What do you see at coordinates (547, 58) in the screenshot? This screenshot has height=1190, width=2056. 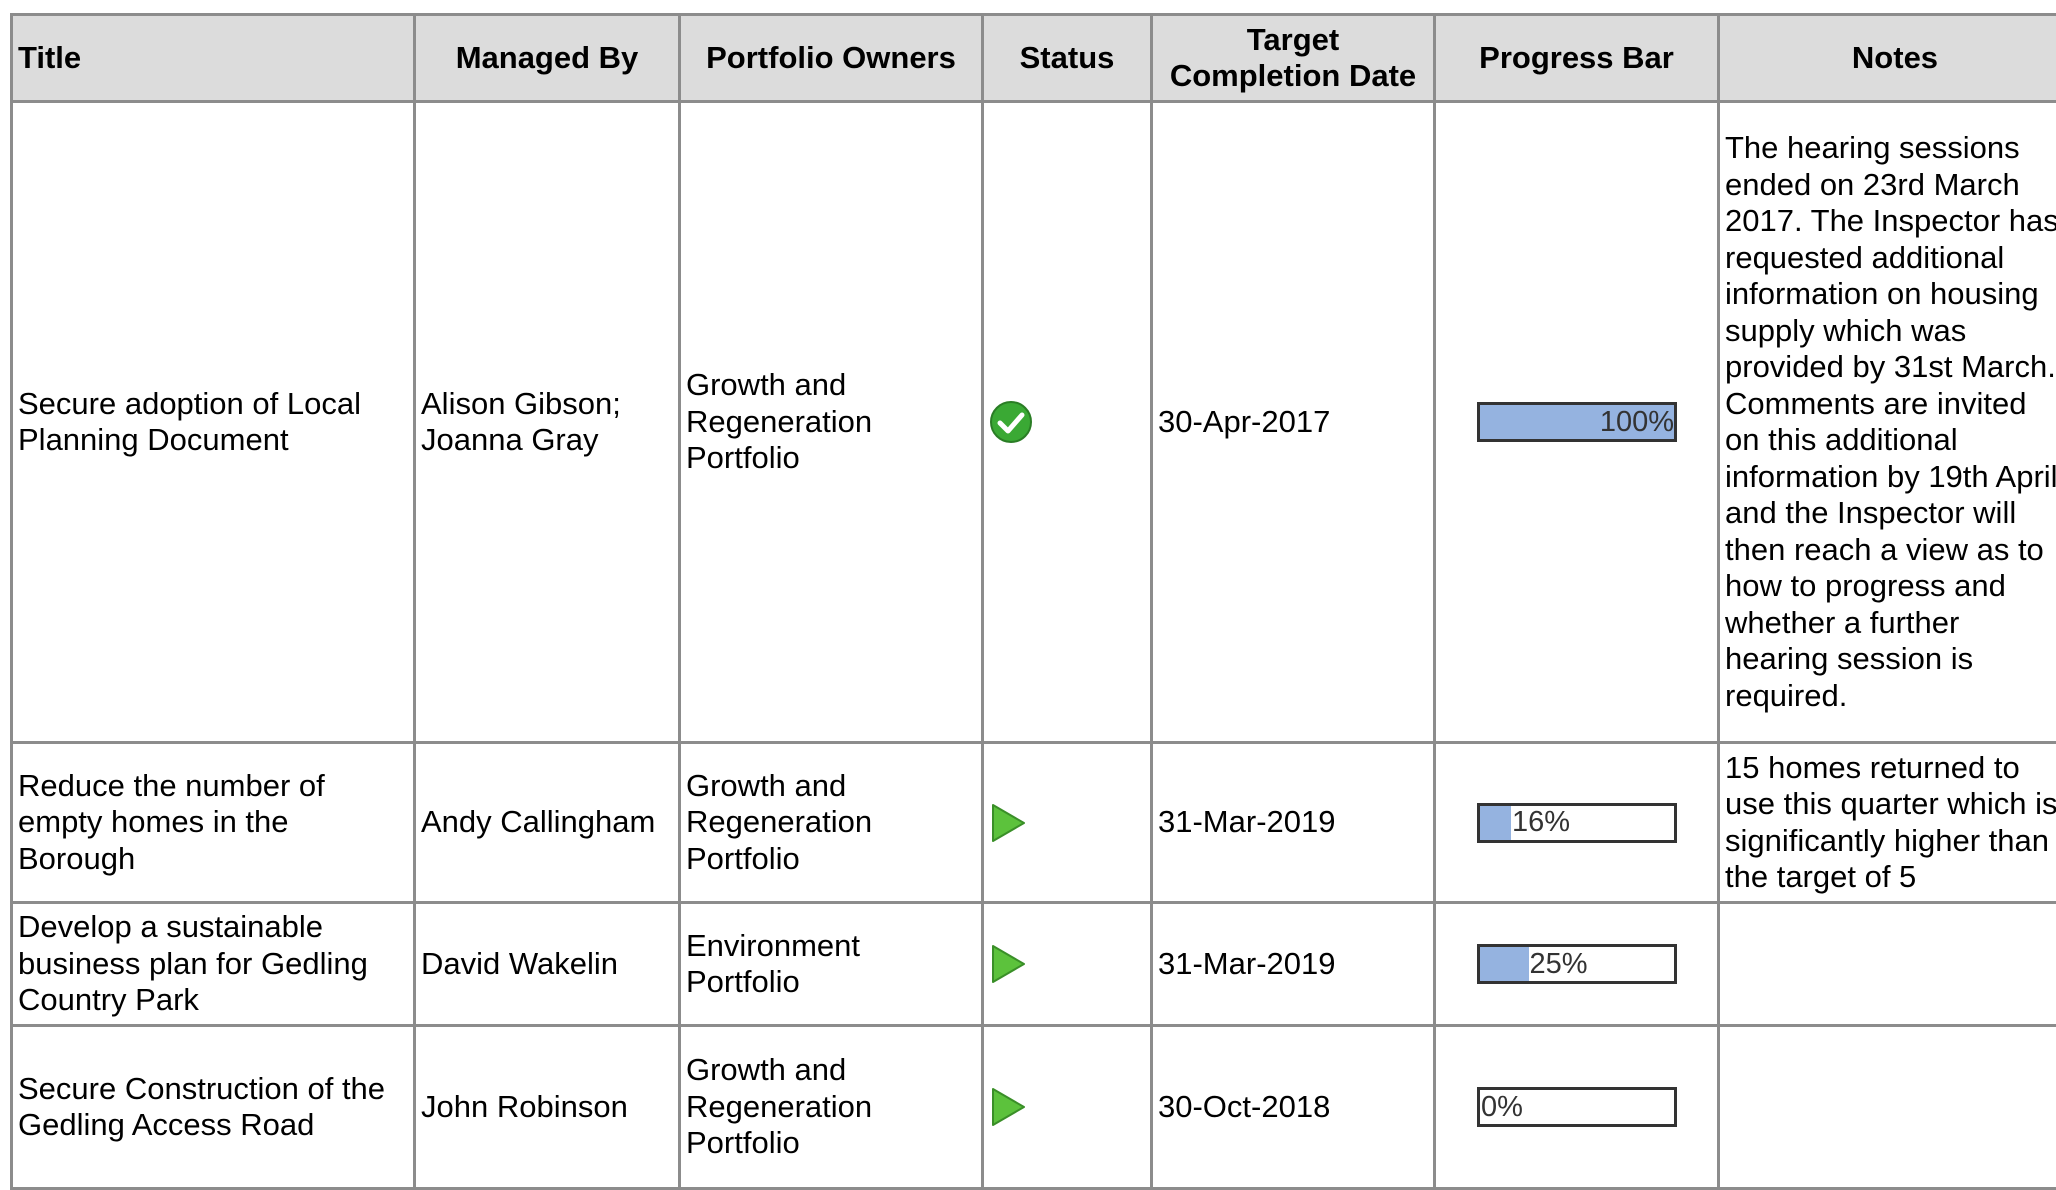 I see `column-header-managed-by: Managed By` at bounding box center [547, 58].